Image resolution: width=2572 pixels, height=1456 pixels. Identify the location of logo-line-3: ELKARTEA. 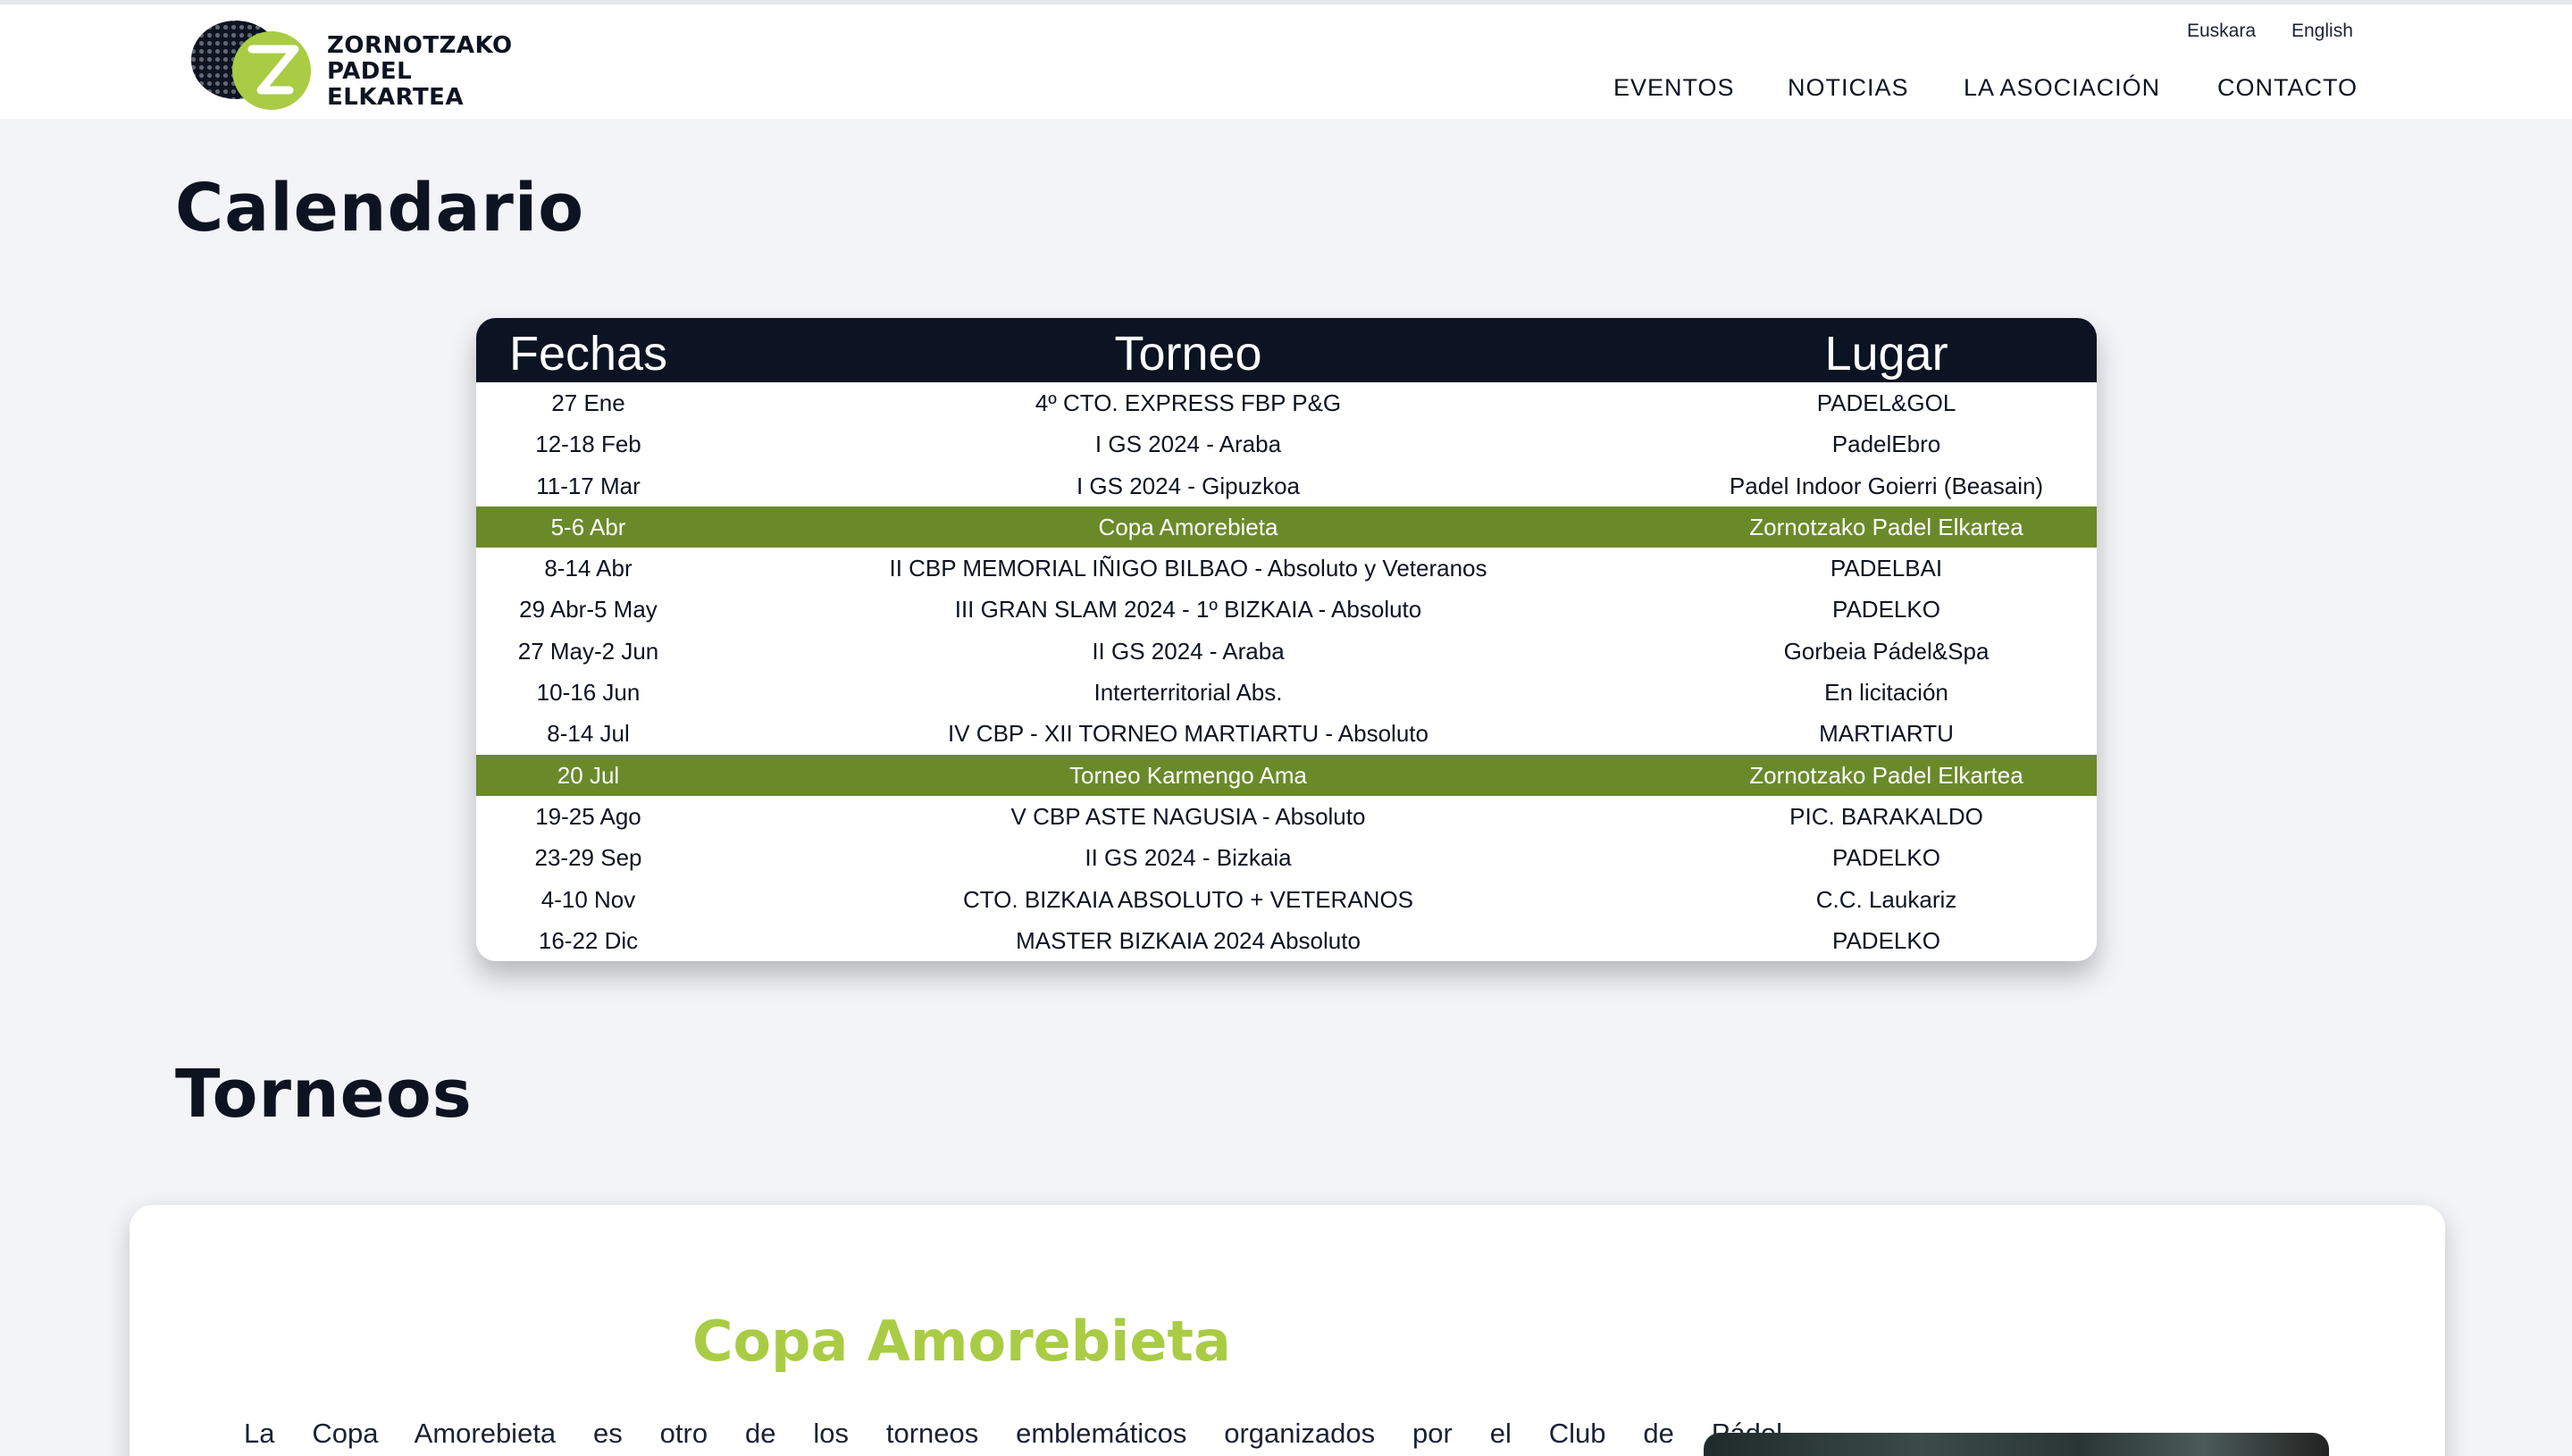
(396, 97).